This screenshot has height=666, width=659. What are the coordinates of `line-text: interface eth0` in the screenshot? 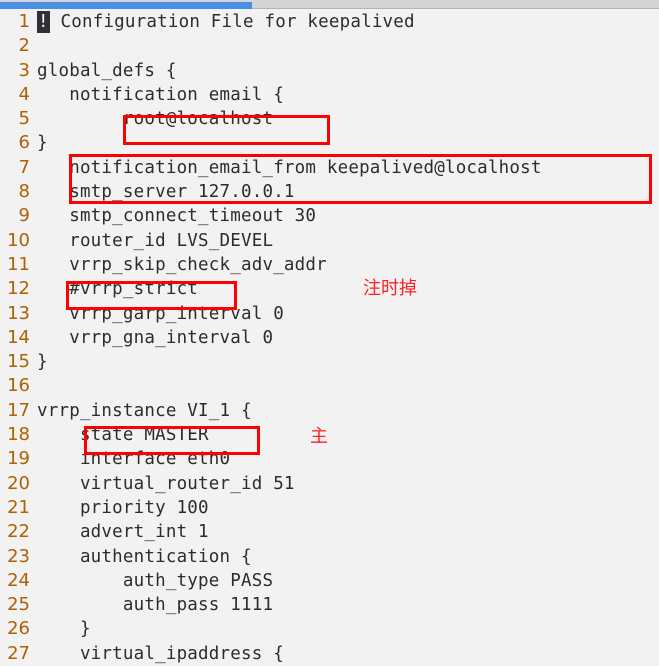 It's located at (134, 459).